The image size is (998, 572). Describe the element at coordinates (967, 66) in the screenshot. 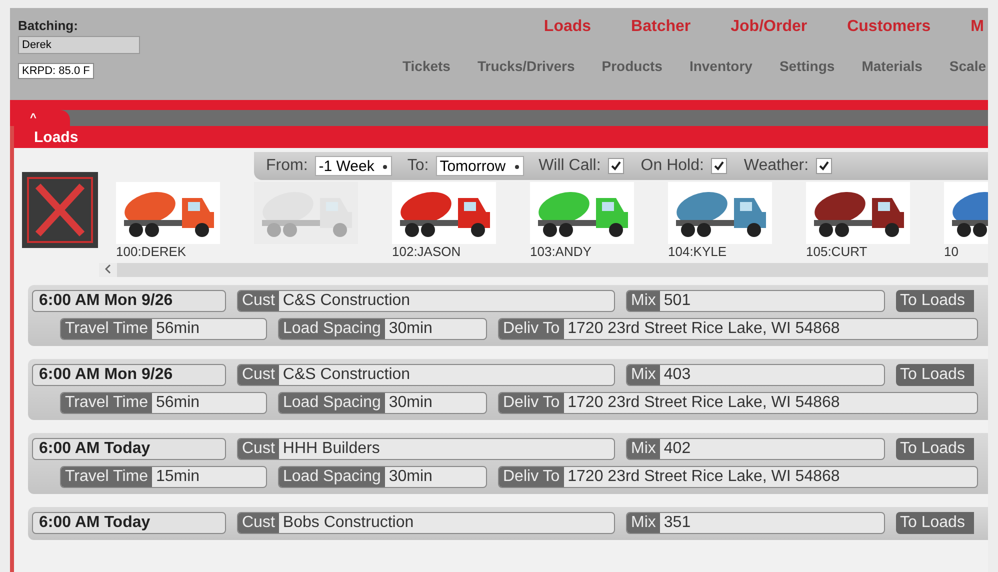

I see `sub-nav-link: Scale` at that location.